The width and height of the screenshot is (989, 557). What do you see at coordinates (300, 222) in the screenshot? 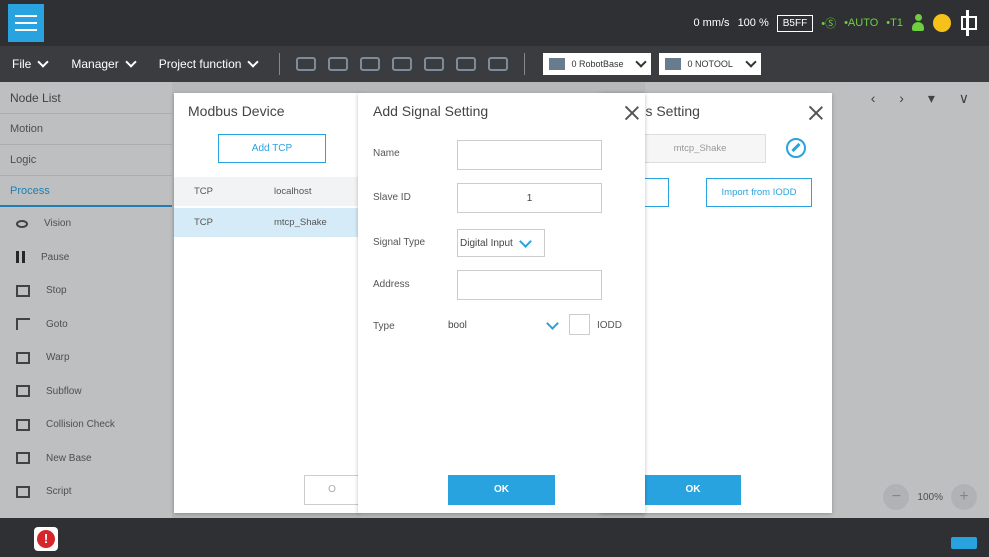
I see `row-name: mtcp_Shake` at bounding box center [300, 222].